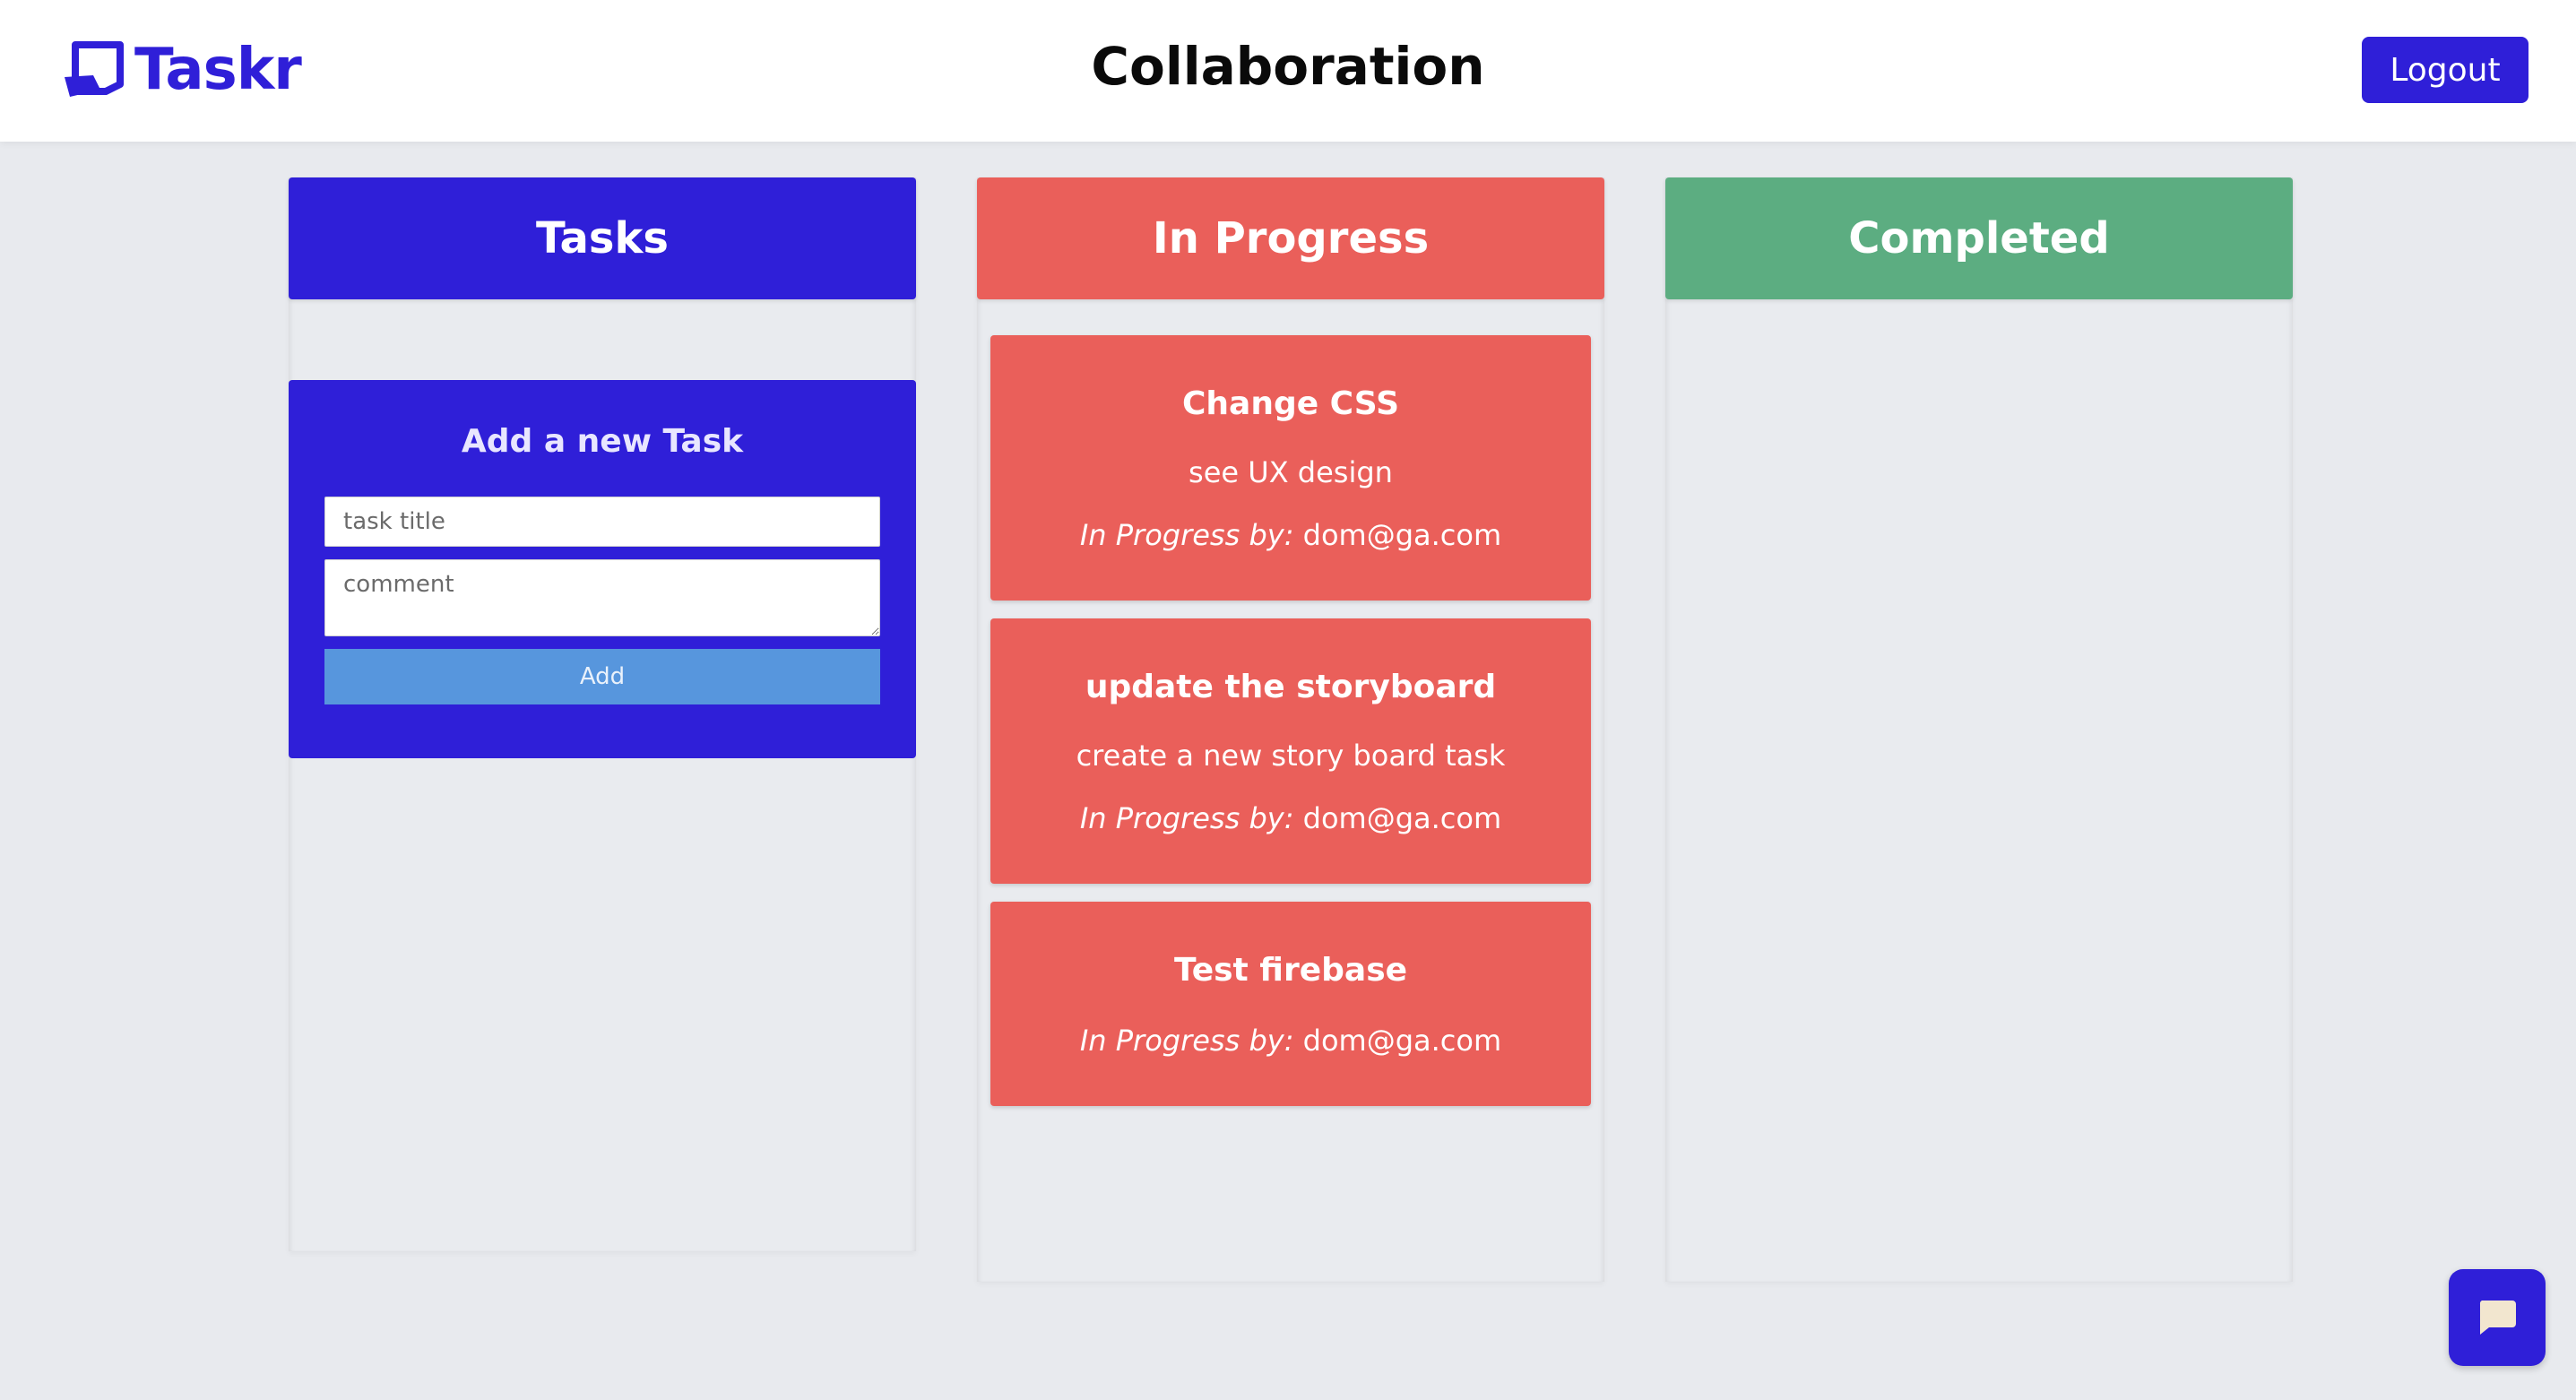  I want to click on chat-bubble-icon, so click(2497, 1318).